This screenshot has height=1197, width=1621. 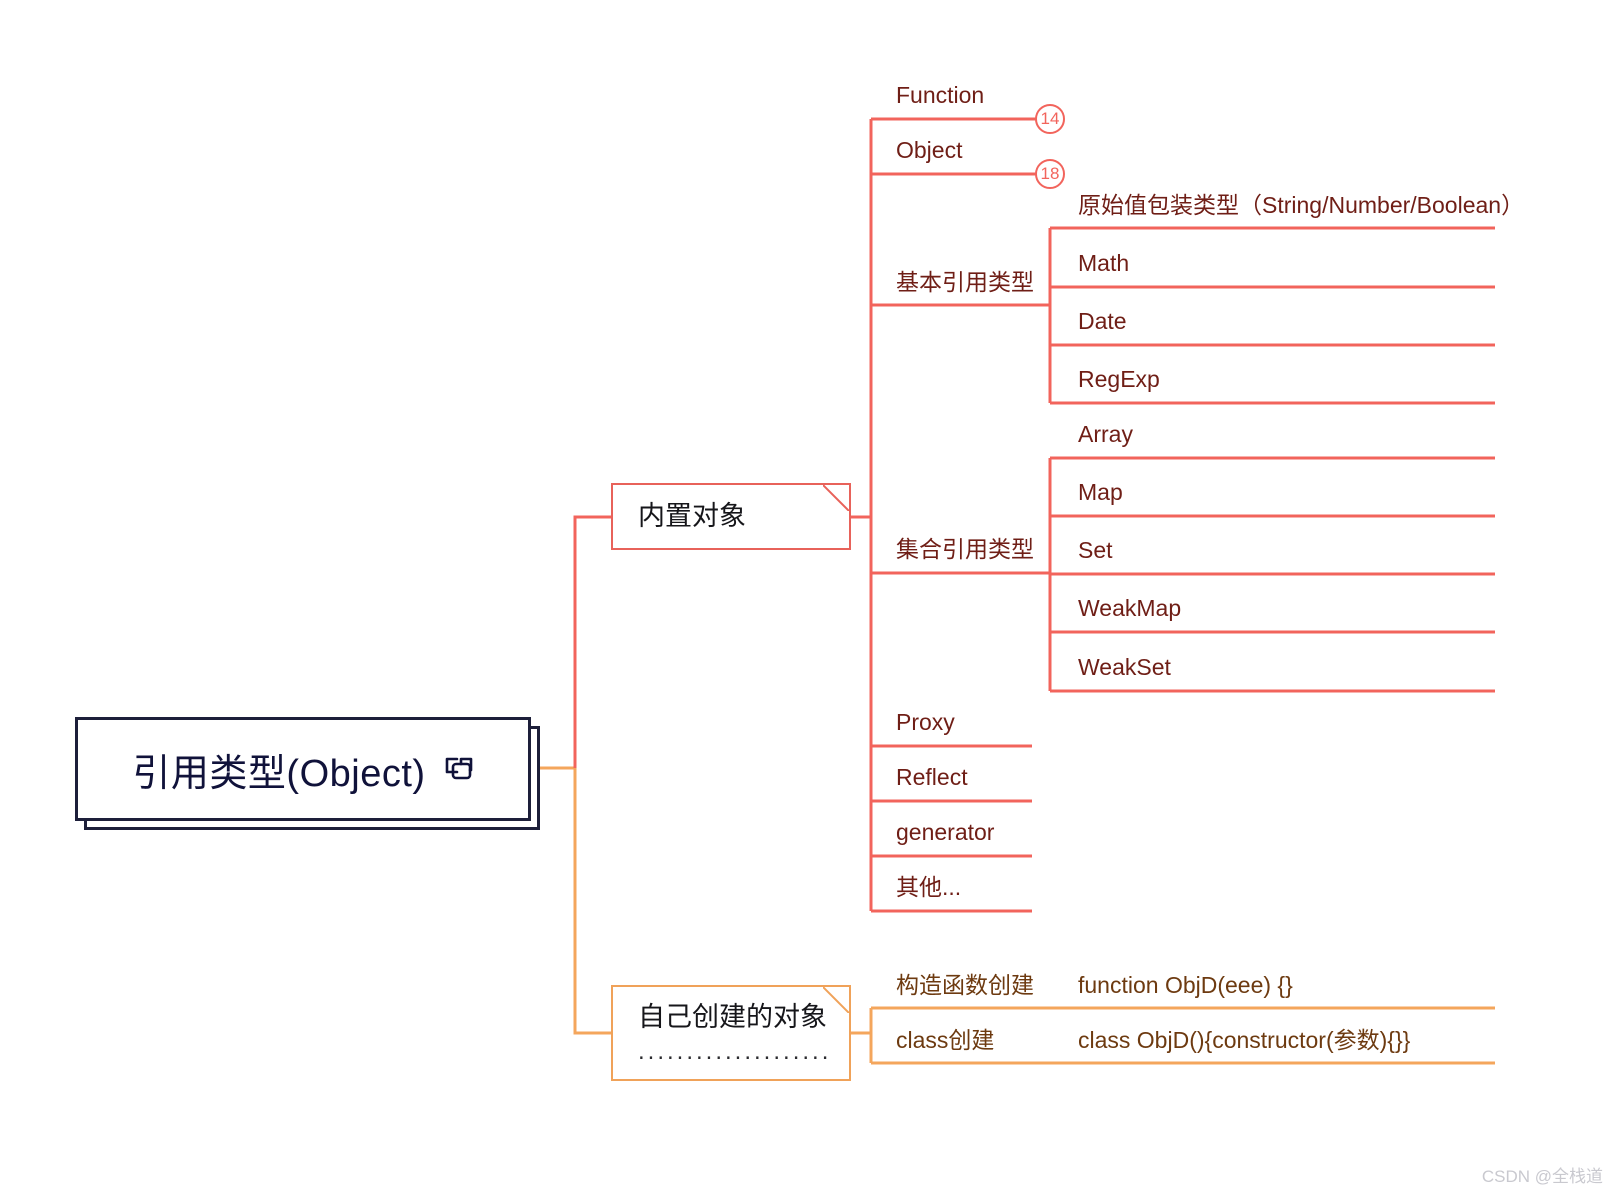 I want to click on leaf-array: Array, so click(x=1105, y=434).